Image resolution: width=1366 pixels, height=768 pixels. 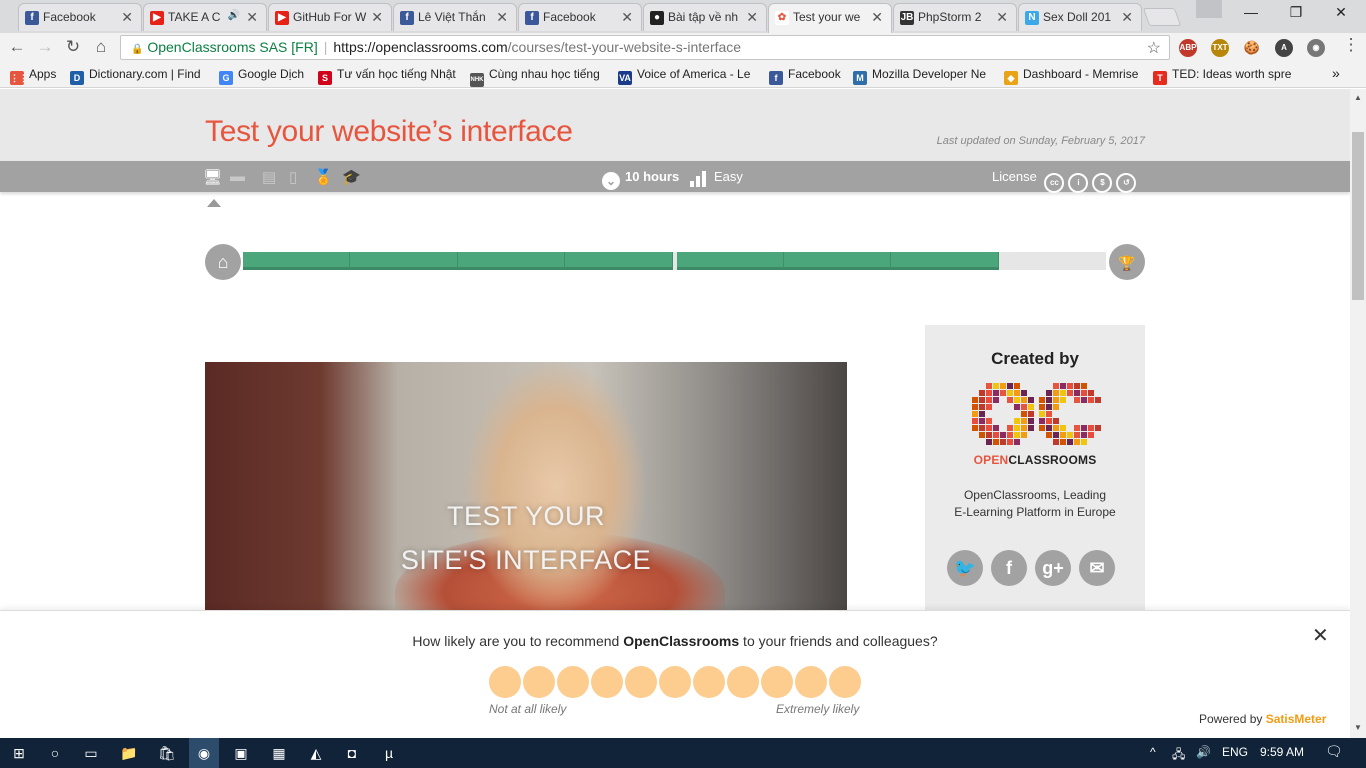 I want to click on app-icon-2: ▦, so click(x=279, y=753).